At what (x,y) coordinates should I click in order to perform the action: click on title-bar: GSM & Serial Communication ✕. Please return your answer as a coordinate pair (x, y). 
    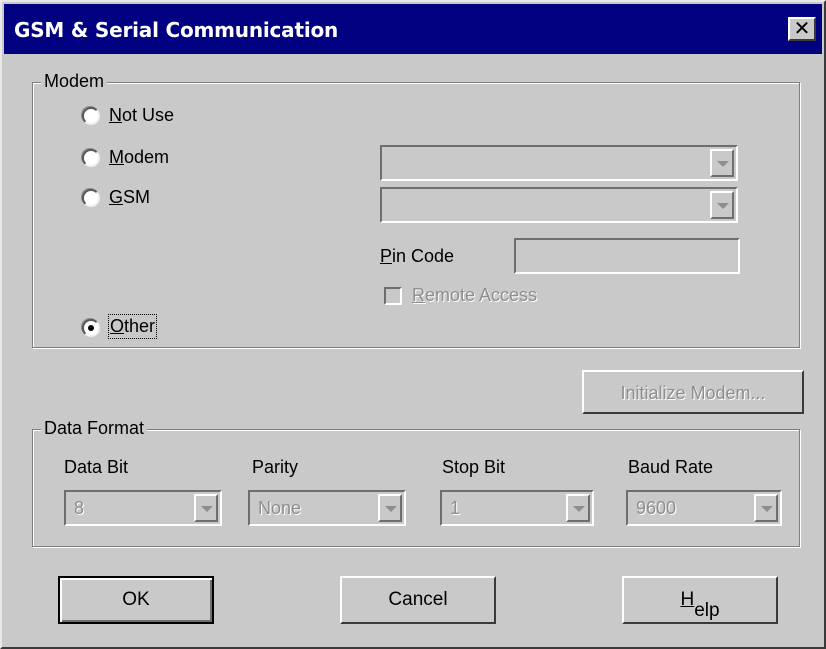
    Looking at the image, I should click on (413, 29).